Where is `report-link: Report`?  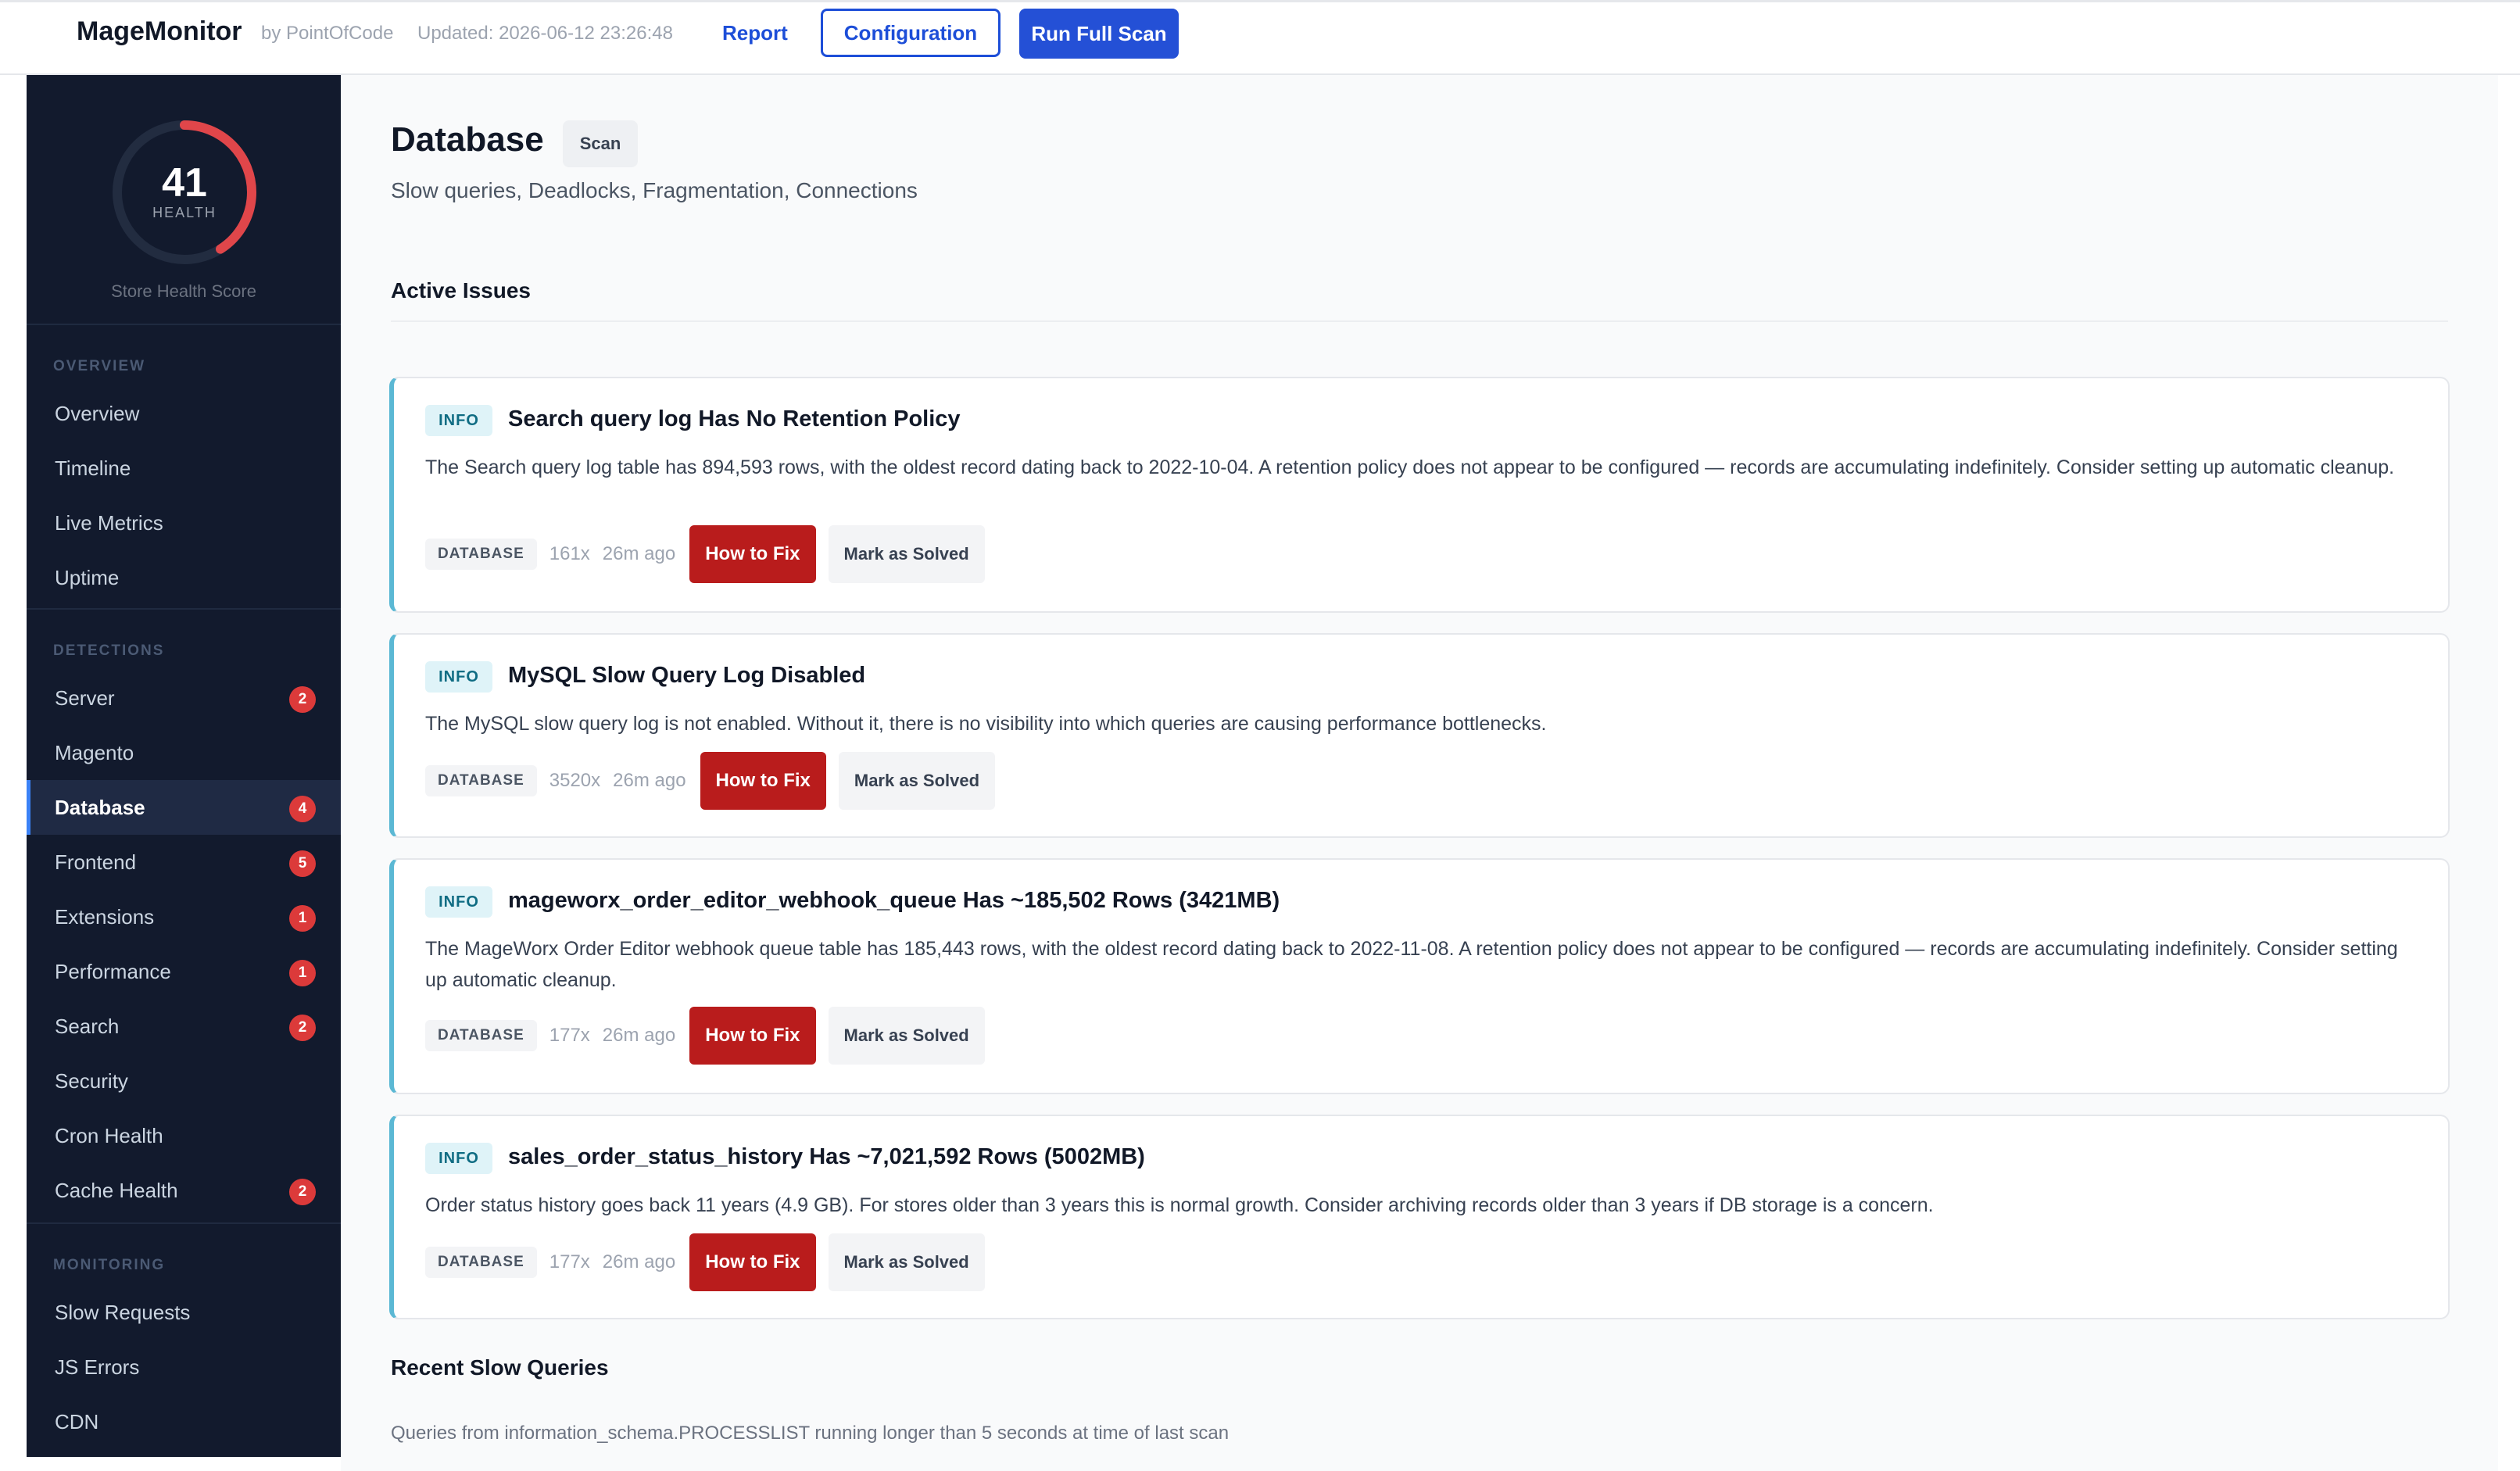
report-link: Report is located at coordinates (755, 33).